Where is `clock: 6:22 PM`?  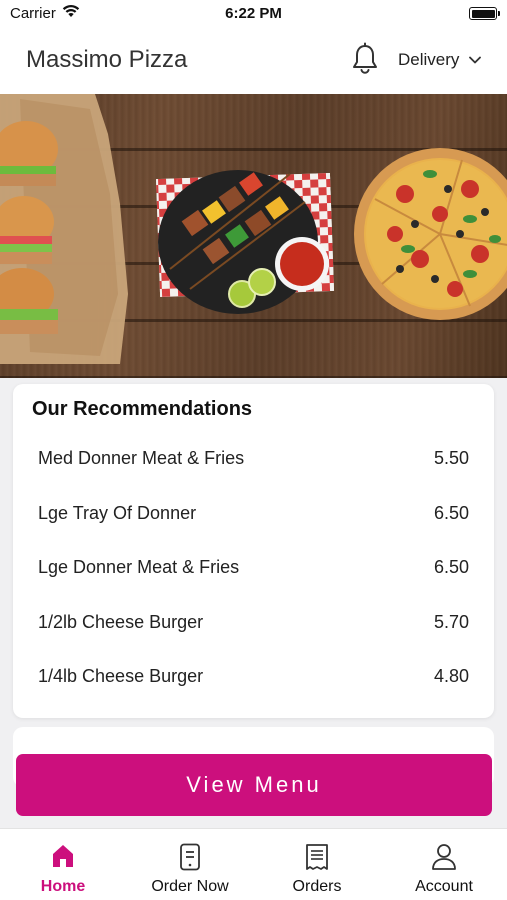
clock: 6:22 PM is located at coordinates (253, 13).